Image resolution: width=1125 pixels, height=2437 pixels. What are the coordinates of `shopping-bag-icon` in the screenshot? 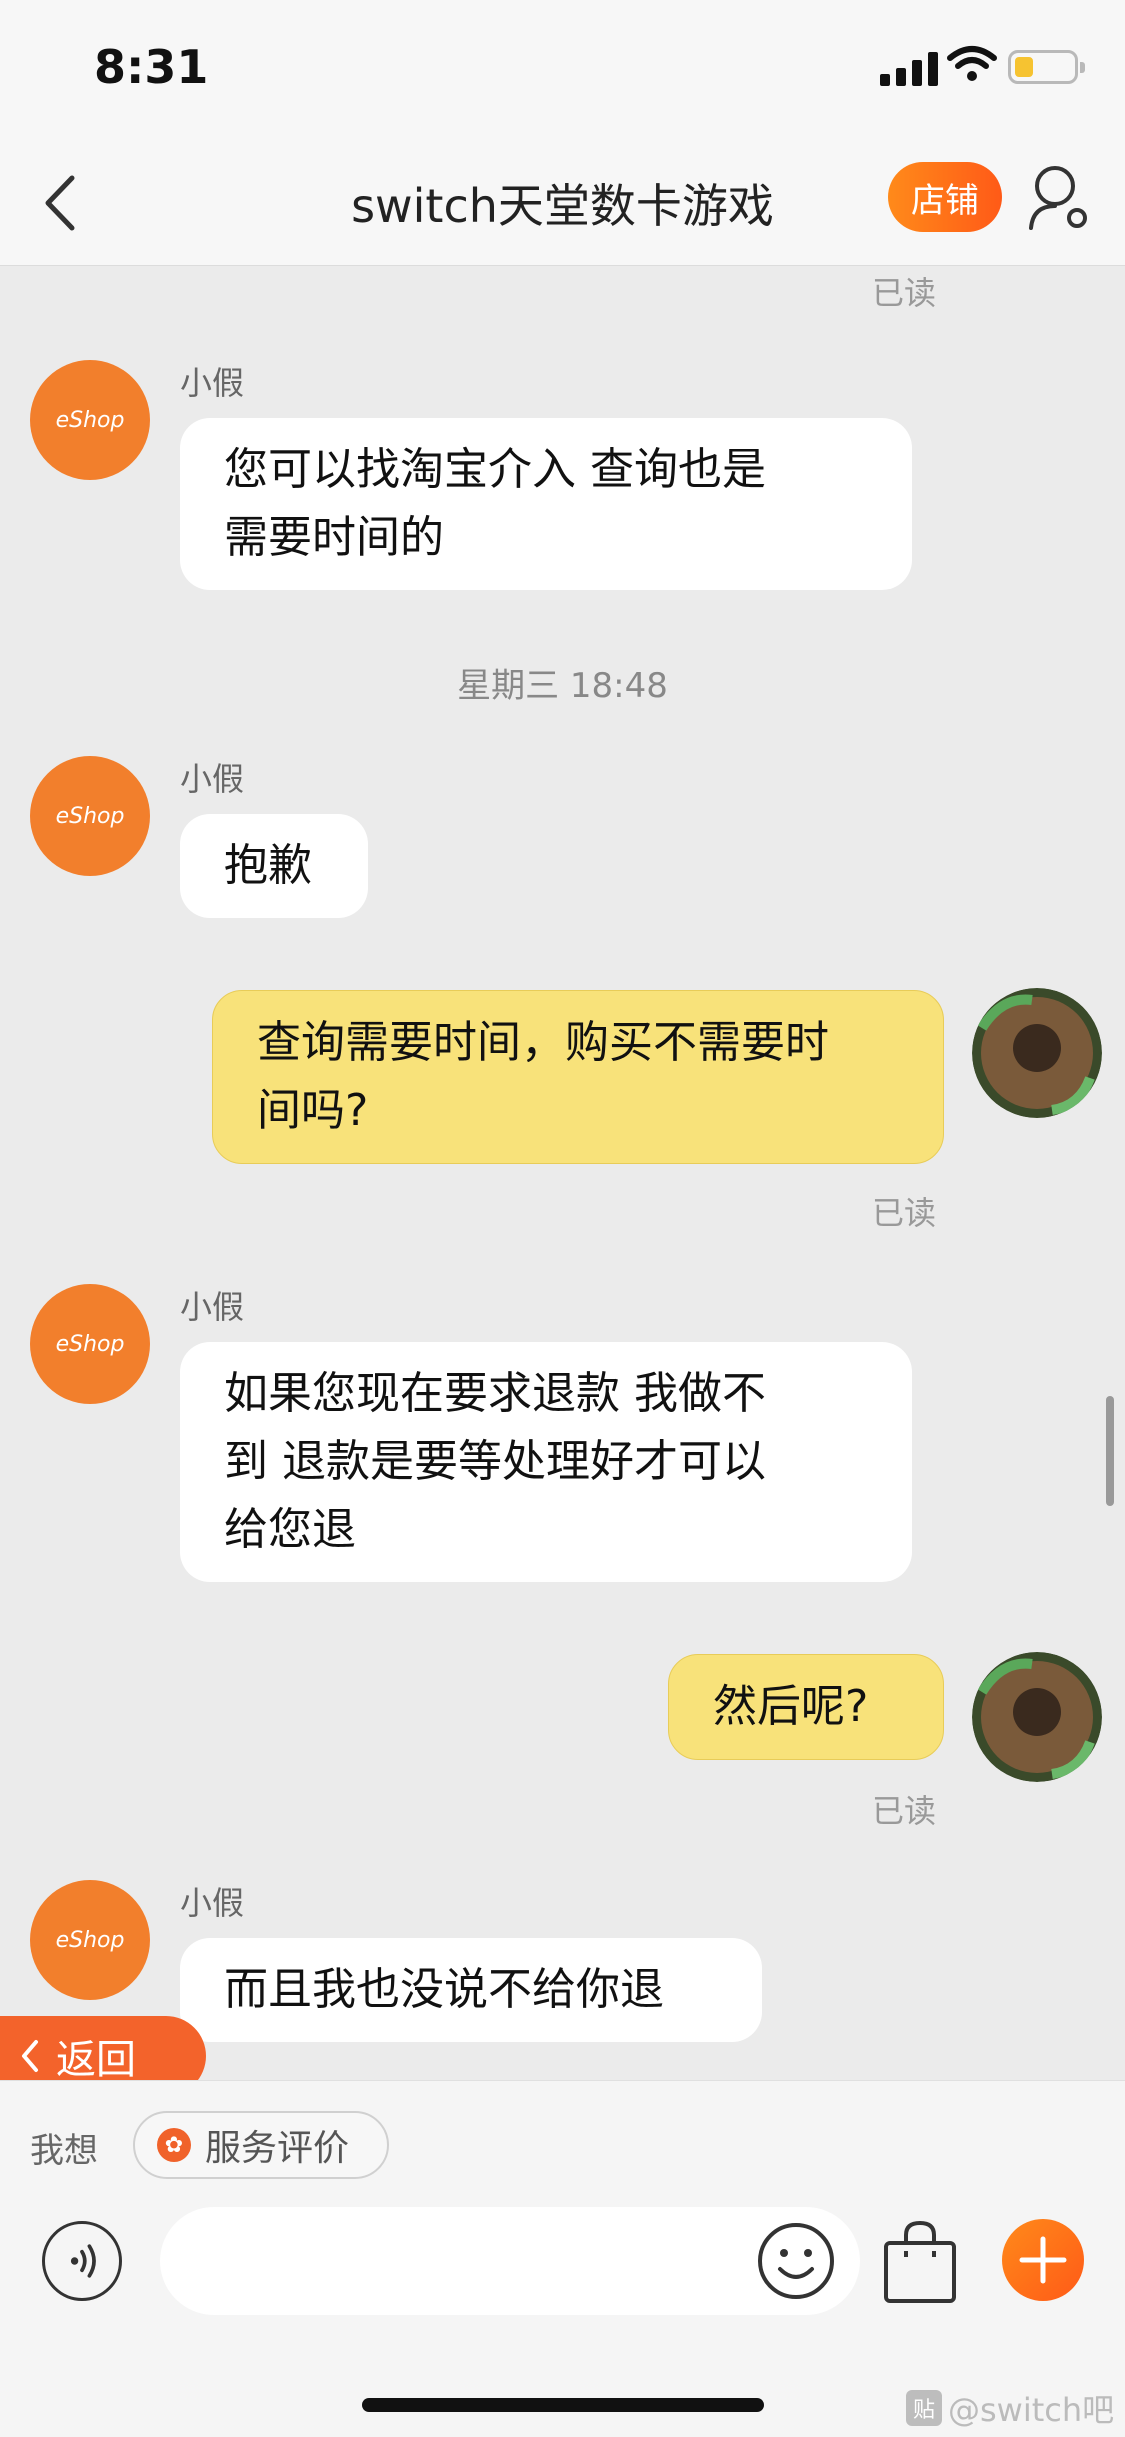 It's located at (920, 2261).